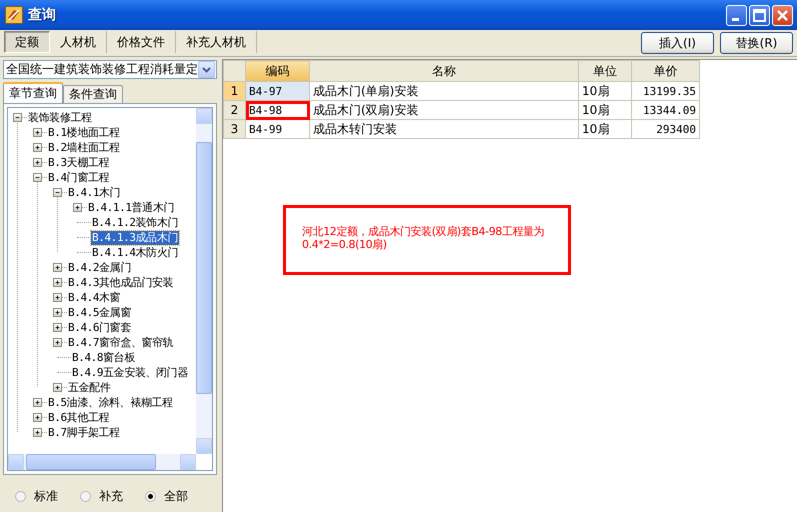 This screenshot has height=512, width=797. Describe the element at coordinates (605, 71) in the screenshot. I see `column-header: 单位` at that location.